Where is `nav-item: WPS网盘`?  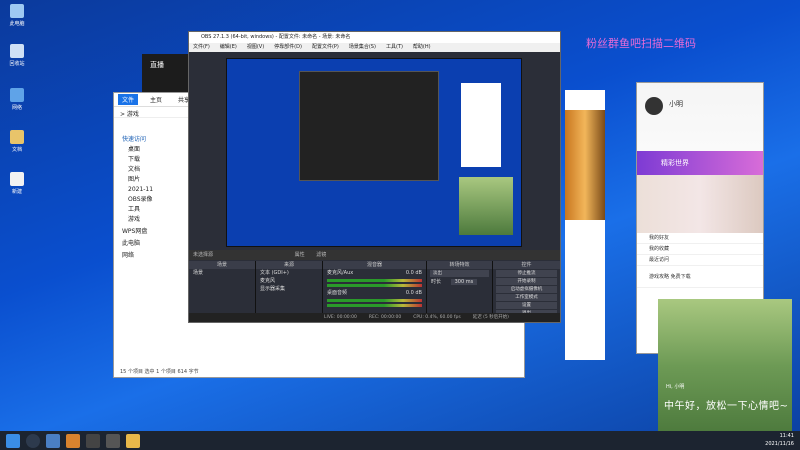
nav-item: WPS网盘 is located at coordinates (152, 232).